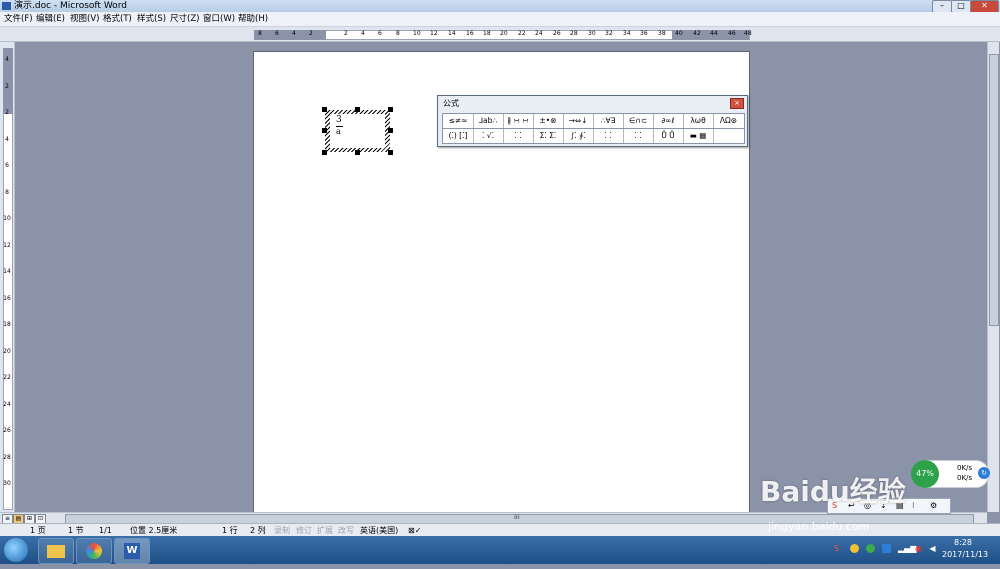 Image resolution: width=1000 pixels, height=569 pixels. I want to click on title-bar: 演示.doc - Microsoft Word – □ ✕, so click(500, 6).